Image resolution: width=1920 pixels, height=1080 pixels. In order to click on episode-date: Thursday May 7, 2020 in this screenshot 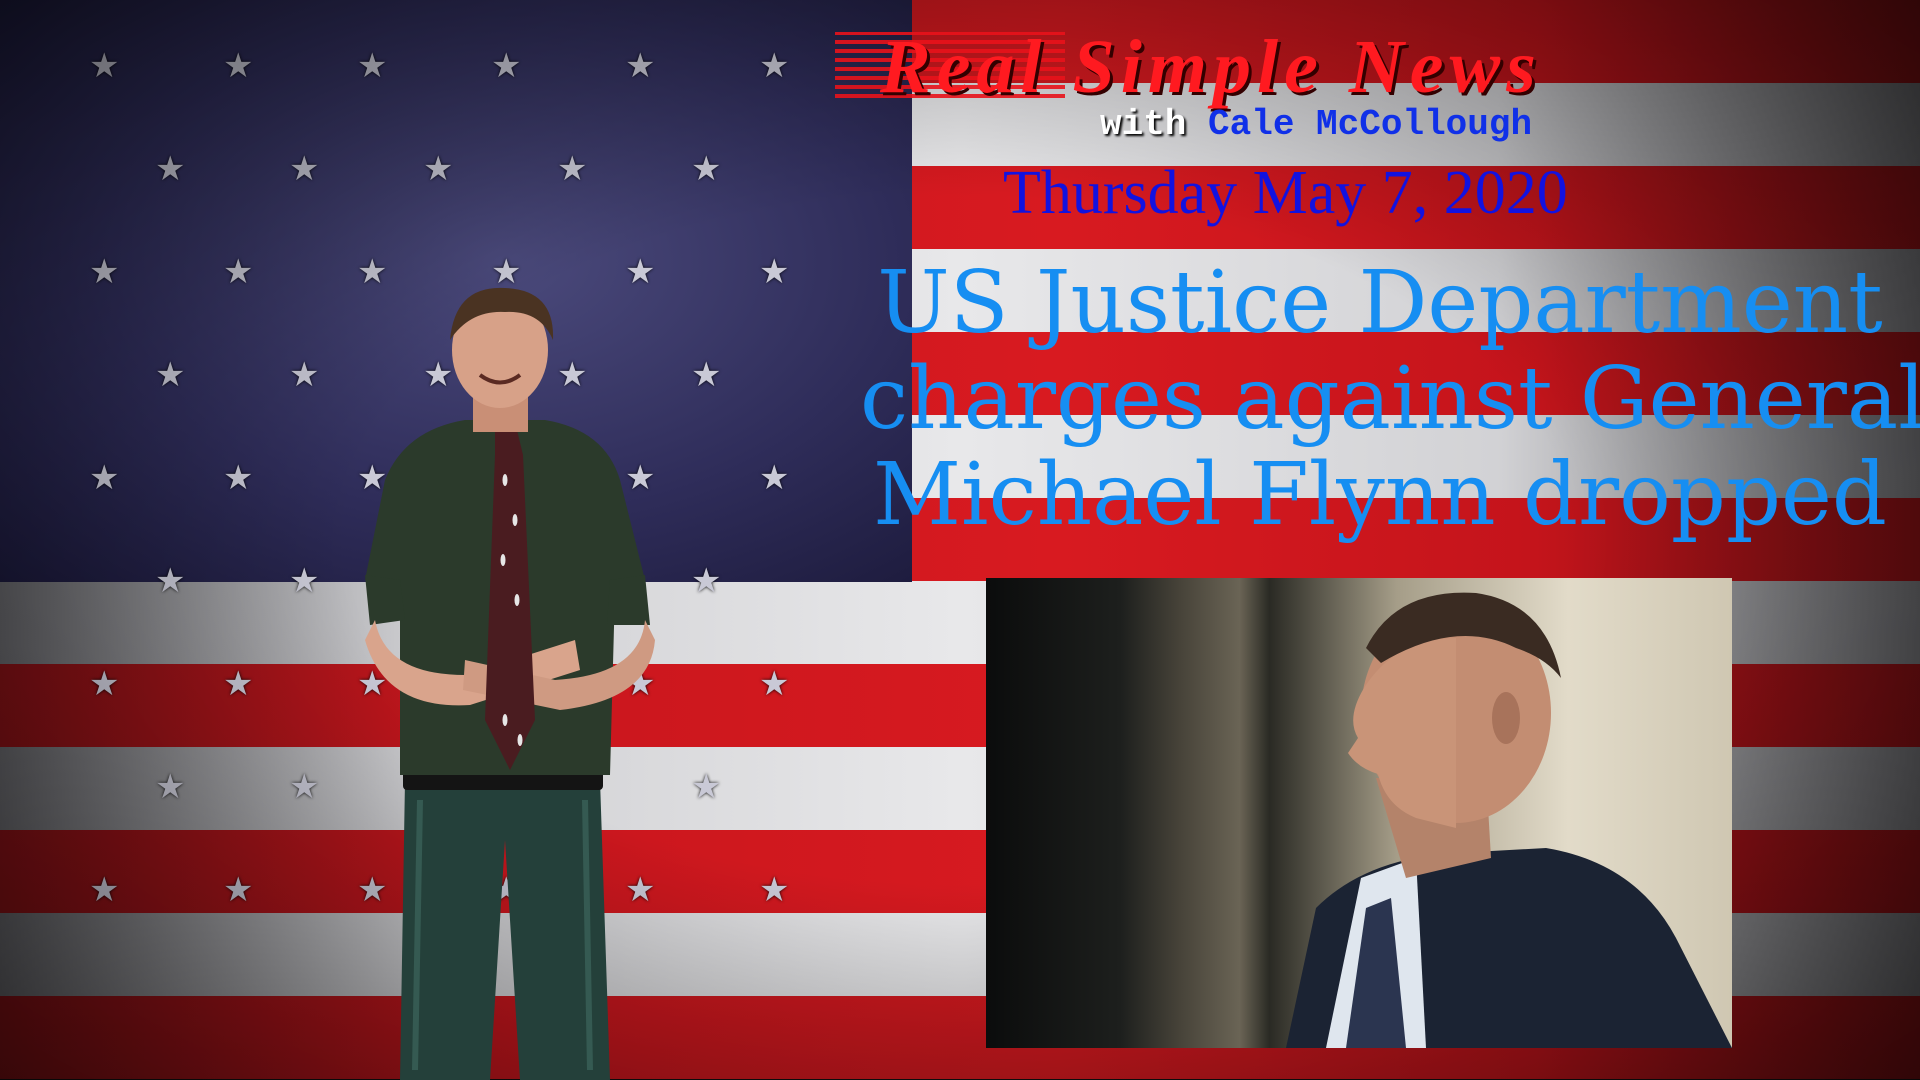, I will do `click(1285, 193)`.